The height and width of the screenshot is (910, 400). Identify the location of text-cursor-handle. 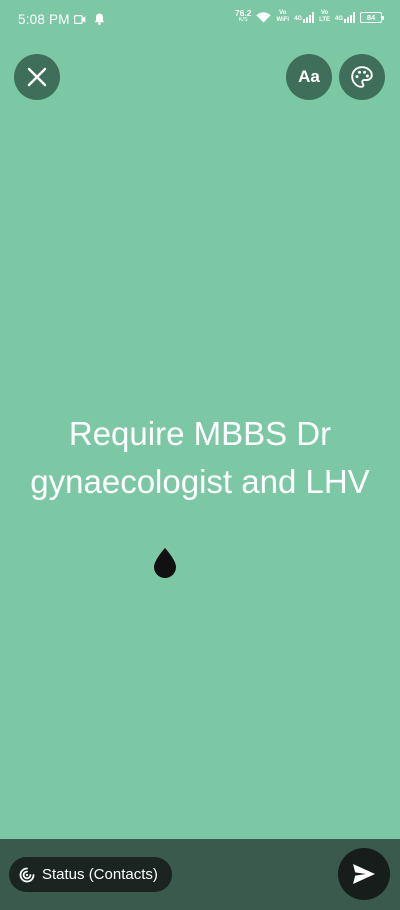
(165, 565).